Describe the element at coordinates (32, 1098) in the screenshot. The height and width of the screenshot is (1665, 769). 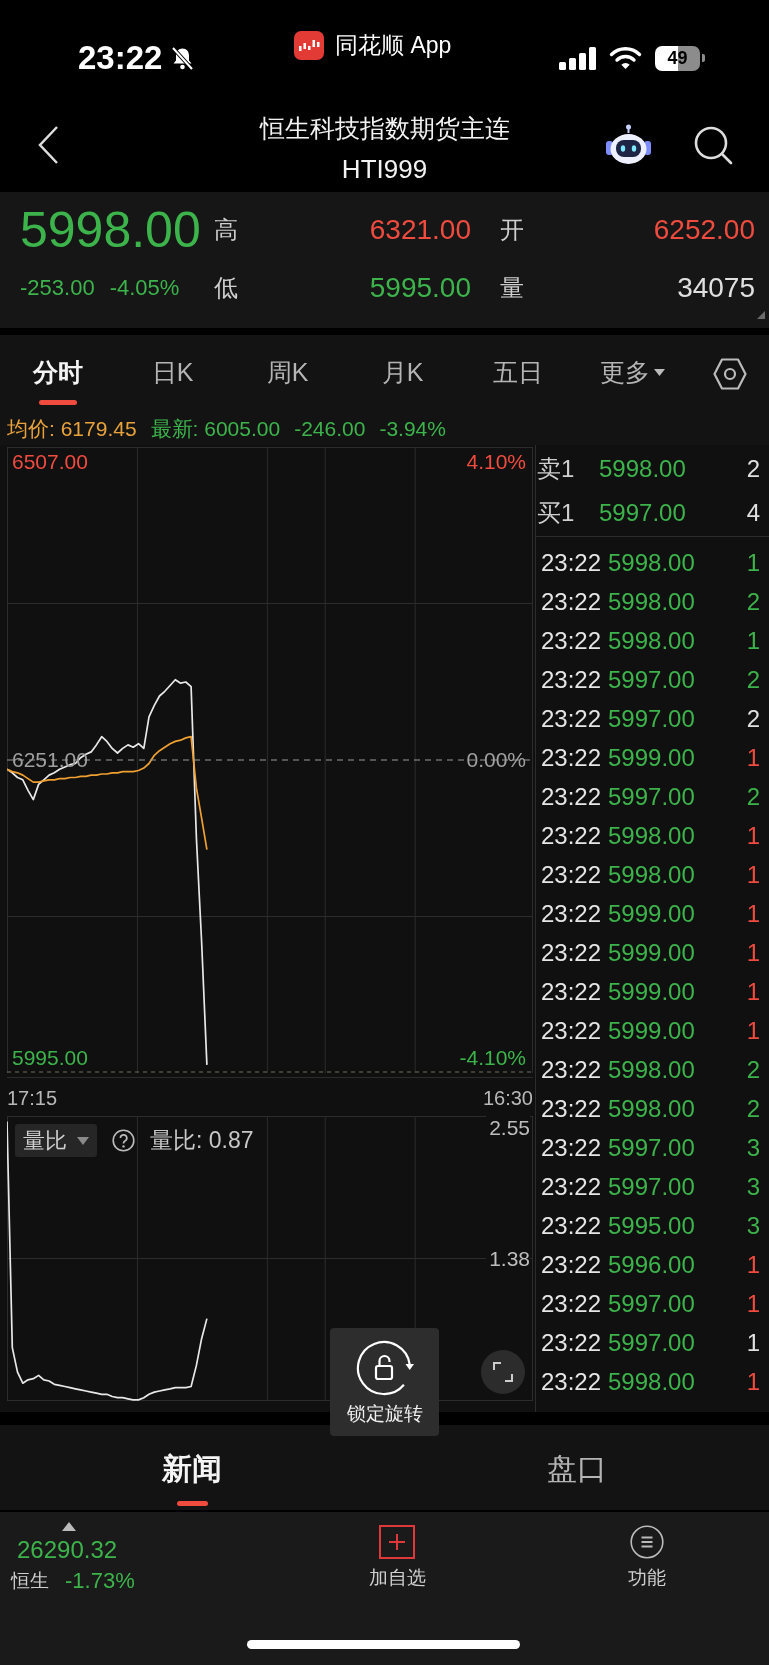
I see `time-axis-label: 17:15` at that location.